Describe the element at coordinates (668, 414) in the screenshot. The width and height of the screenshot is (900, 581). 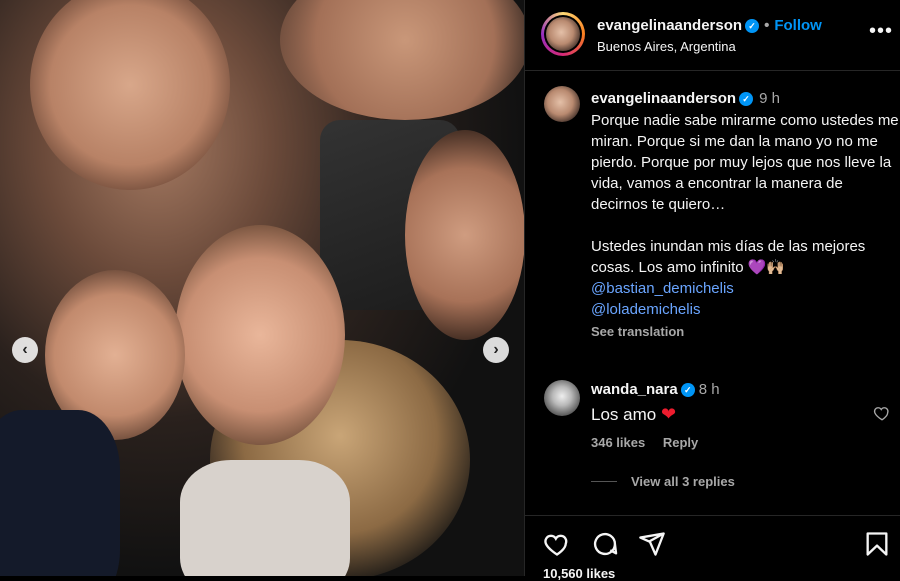
I see `heart-emoji: ❤` at that location.